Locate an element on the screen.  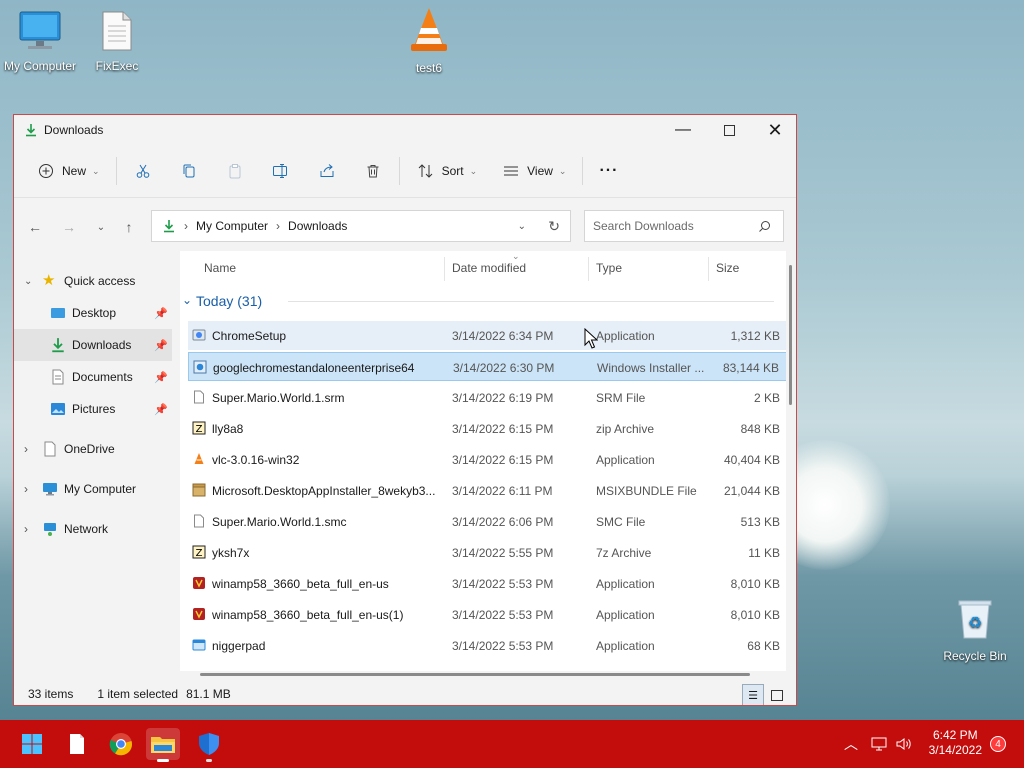
speaker-icon is located at coordinates (903, 744).